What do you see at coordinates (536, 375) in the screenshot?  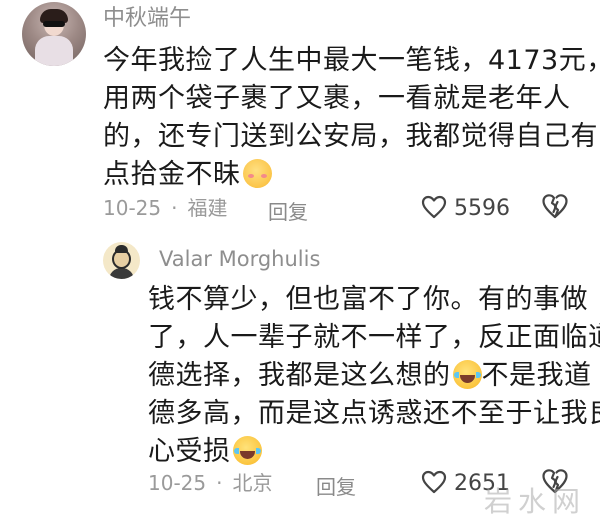 I see `comment-line: 不是我道` at bounding box center [536, 375].